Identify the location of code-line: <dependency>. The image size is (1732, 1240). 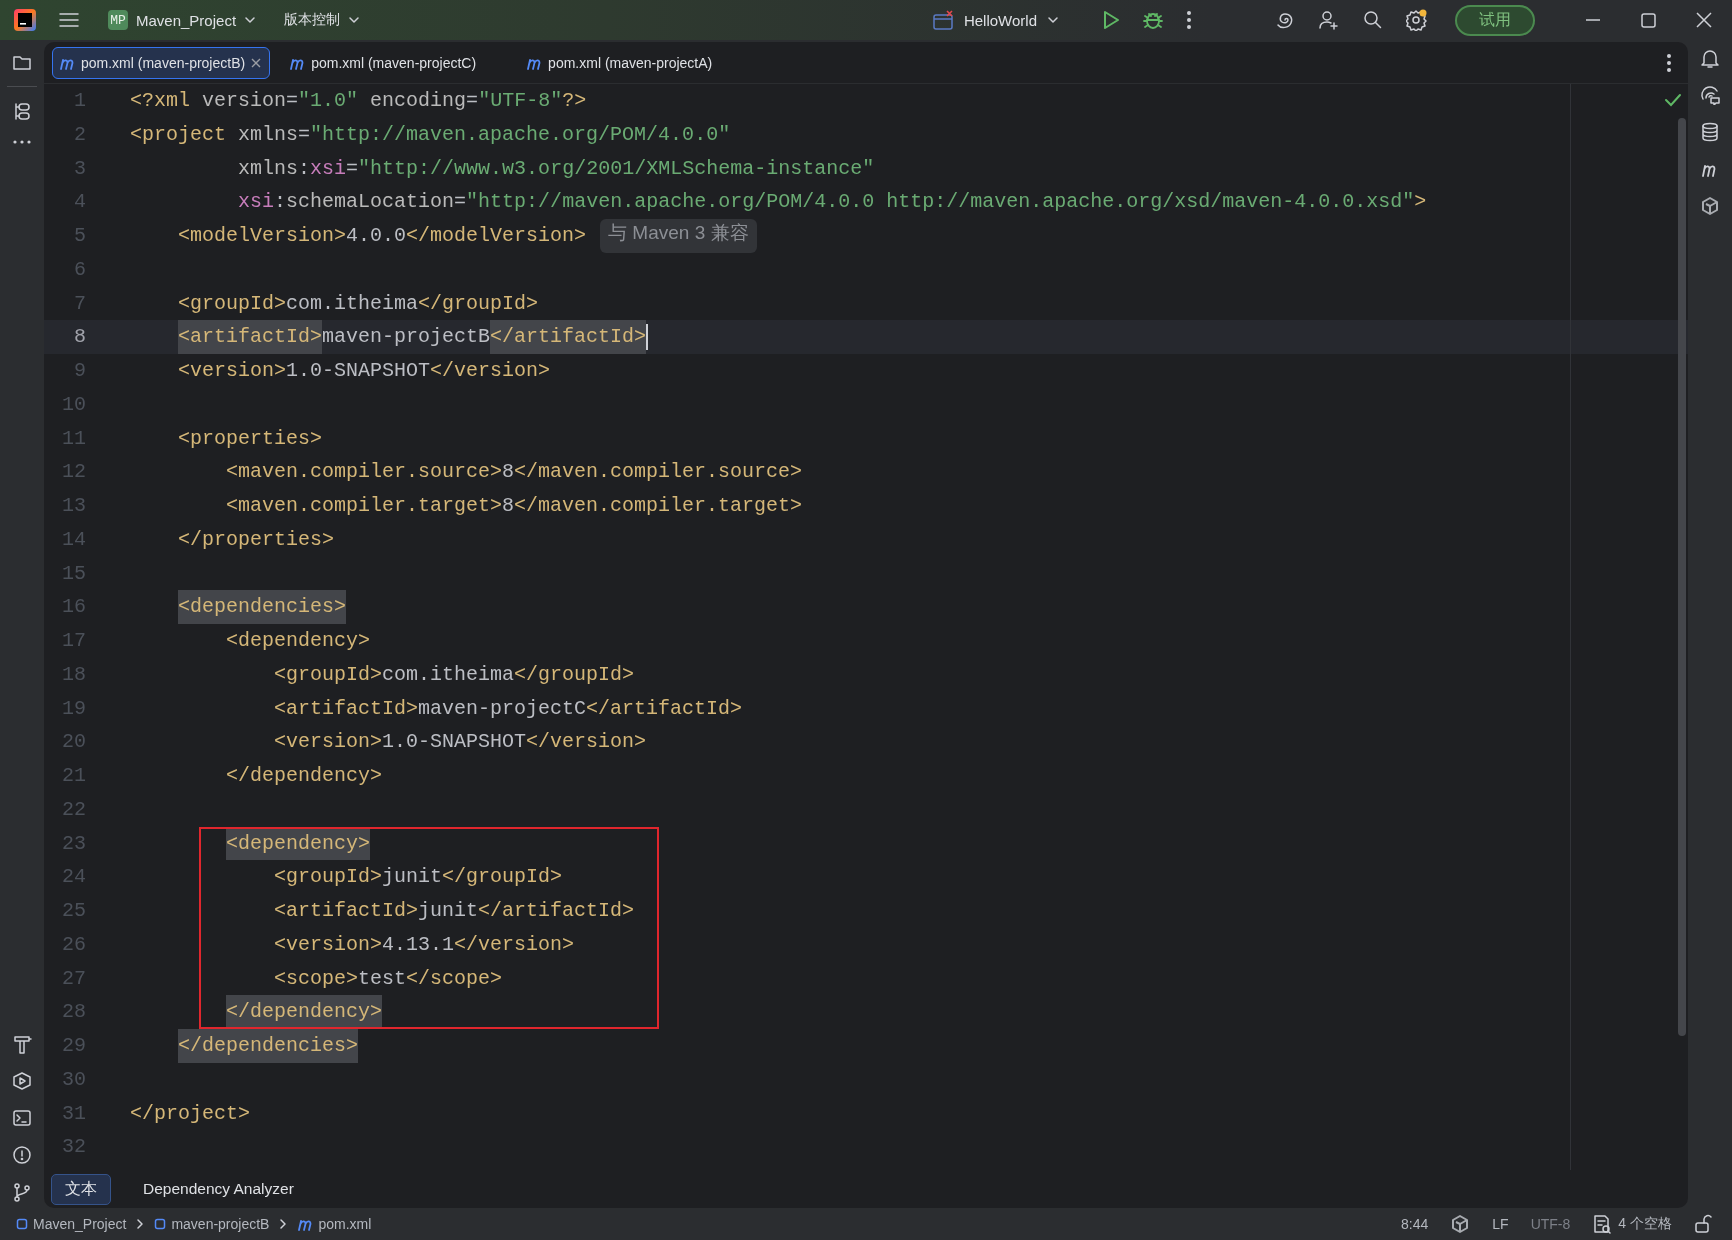
(298, 641).